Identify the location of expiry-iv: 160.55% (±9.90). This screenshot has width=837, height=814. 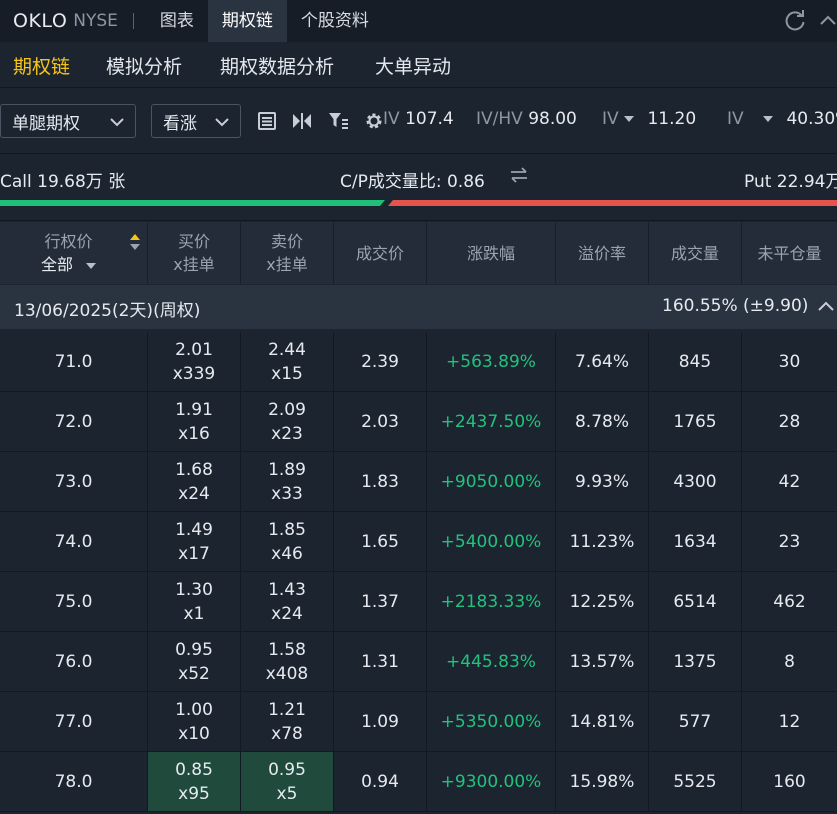
(735, 306).